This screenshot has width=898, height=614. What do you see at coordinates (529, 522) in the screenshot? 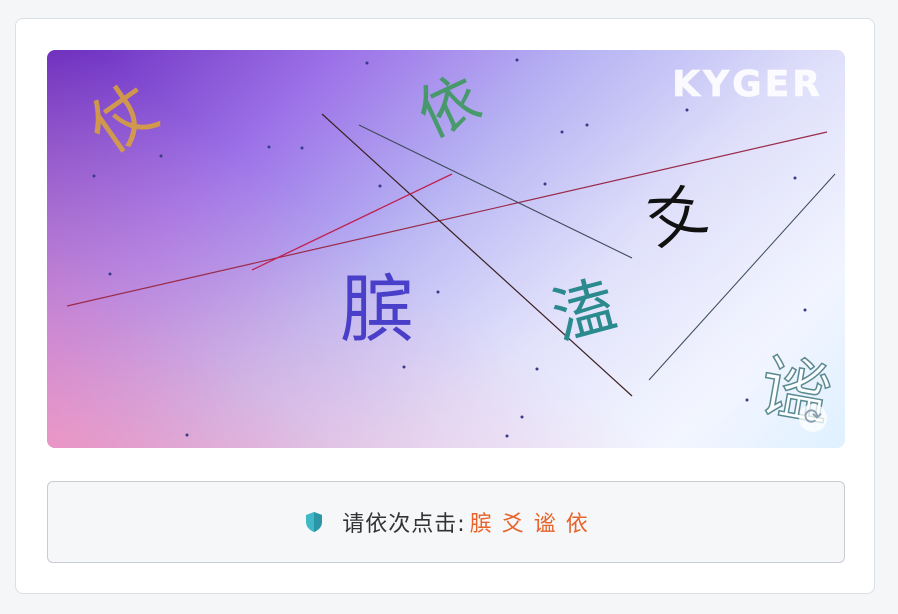
I see `target-characters: 膑 爻 谧 依` at bounding box center [529, 522].